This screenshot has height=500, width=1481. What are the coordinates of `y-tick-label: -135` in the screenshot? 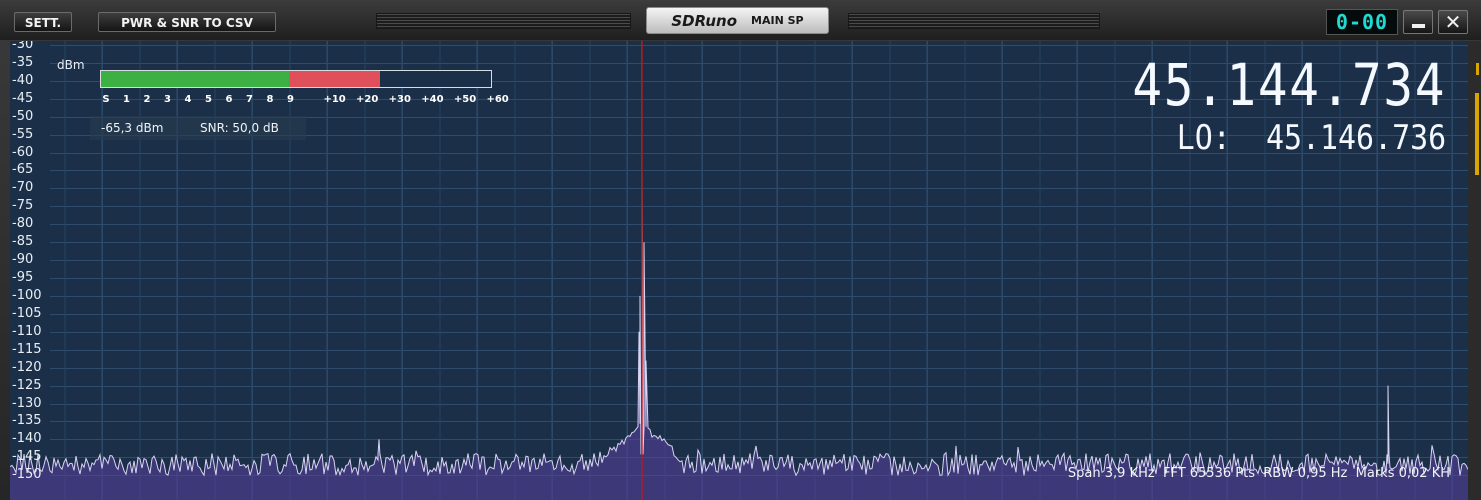 It's located at (27, 421).